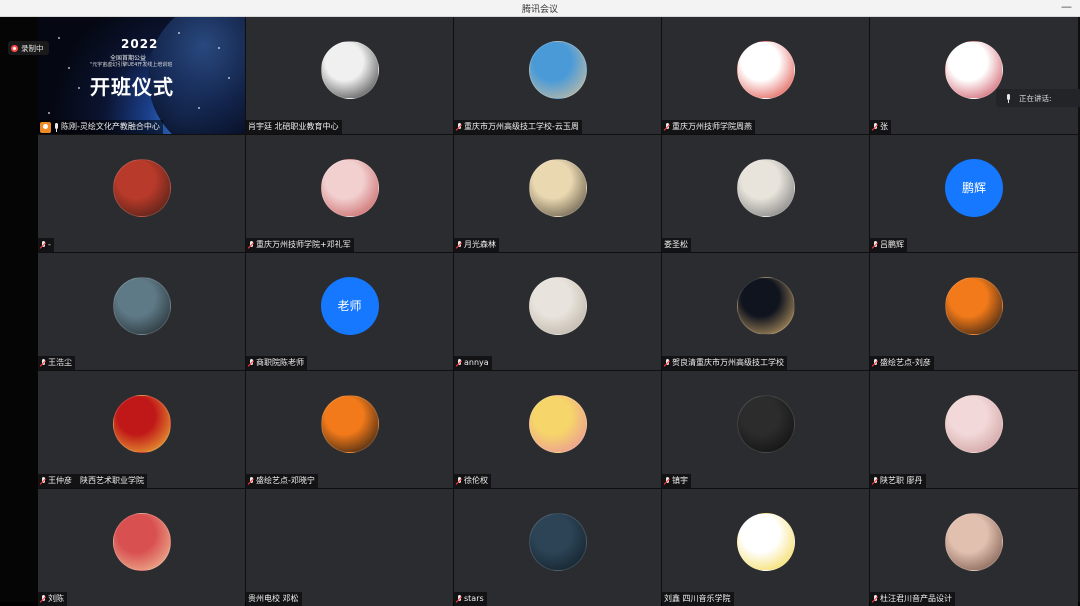 The height and width of the screenshot is (606, 1080). What do you see at coordinates (280, 362) in the screenshot?
I see `participant-name: 商职院陈老师` at bounding box center [280, 362].